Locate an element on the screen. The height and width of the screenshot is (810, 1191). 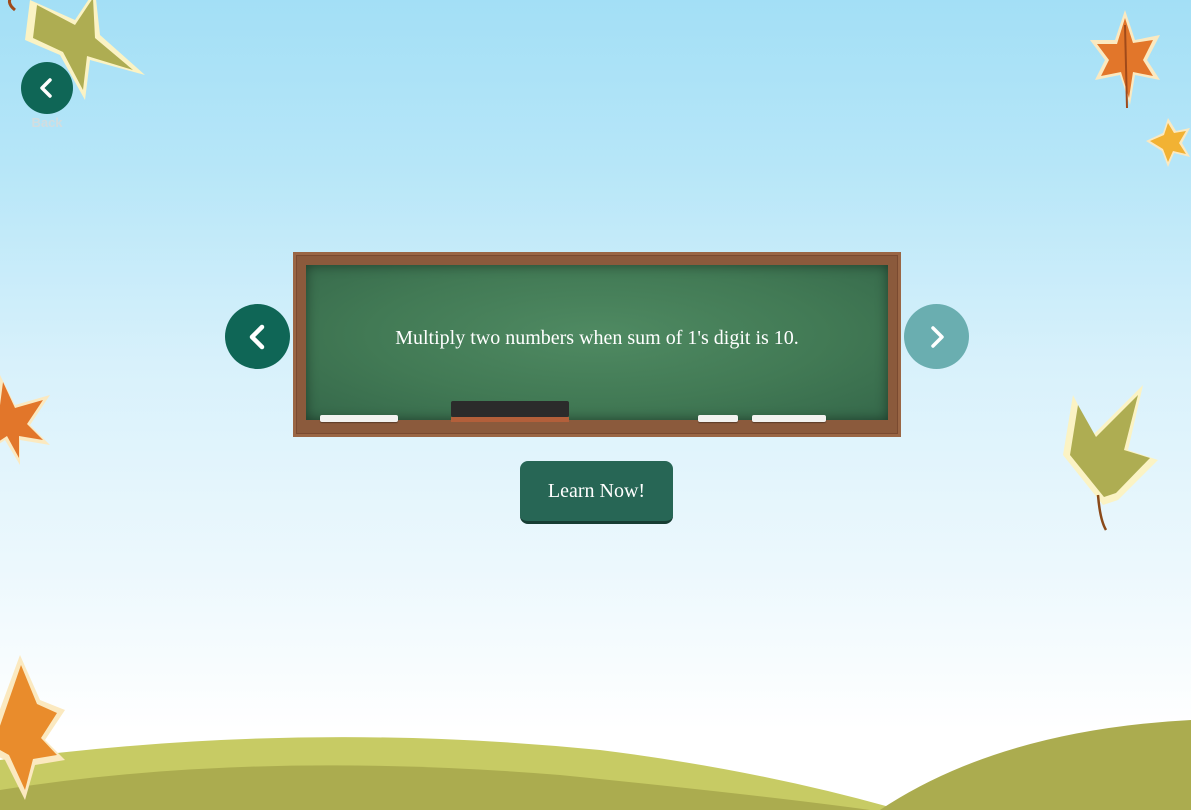
leaf-small-right is located at coordinates (1168, 142).